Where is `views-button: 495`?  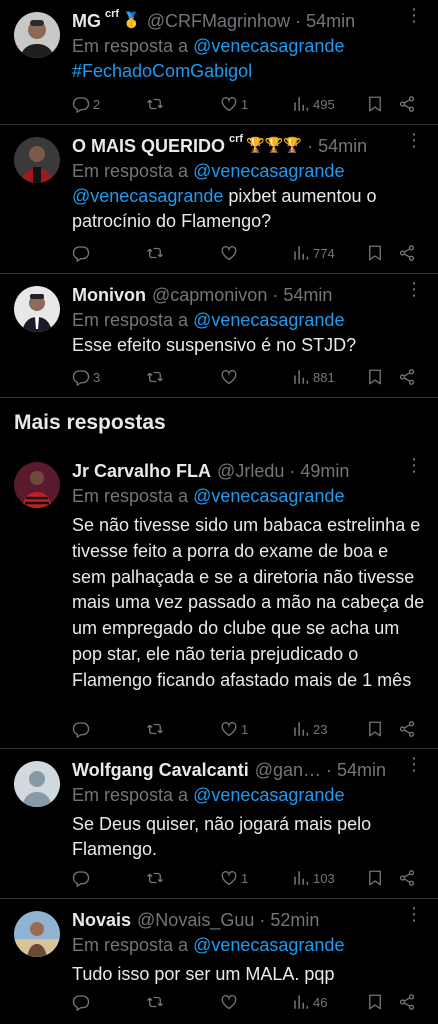
views-button: 495 is located at coordinates (313, 104).